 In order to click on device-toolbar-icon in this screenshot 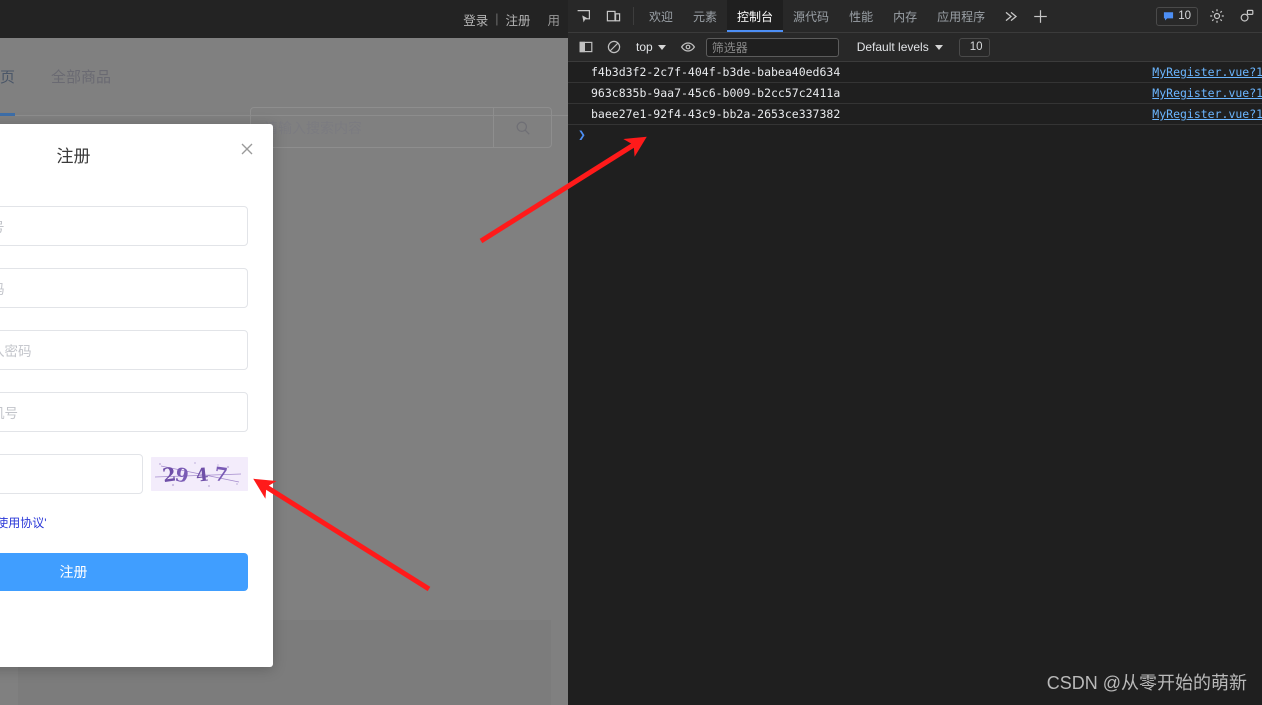, I will do `click(613, 16)`.